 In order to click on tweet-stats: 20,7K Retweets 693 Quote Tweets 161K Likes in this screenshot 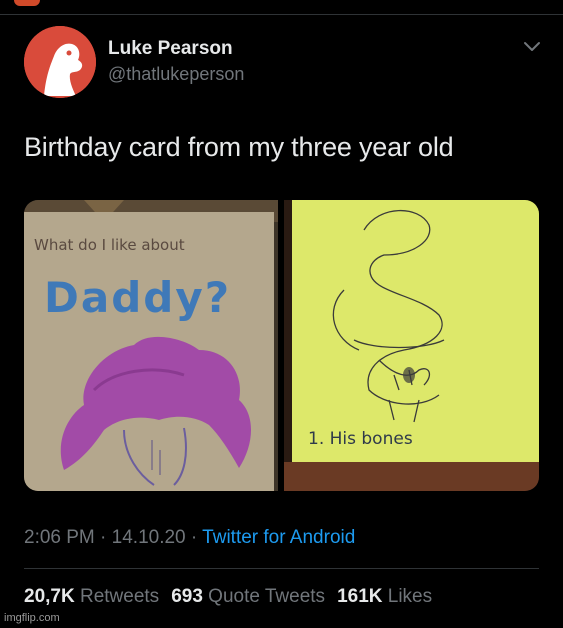, I will do `click(228, 597)`.